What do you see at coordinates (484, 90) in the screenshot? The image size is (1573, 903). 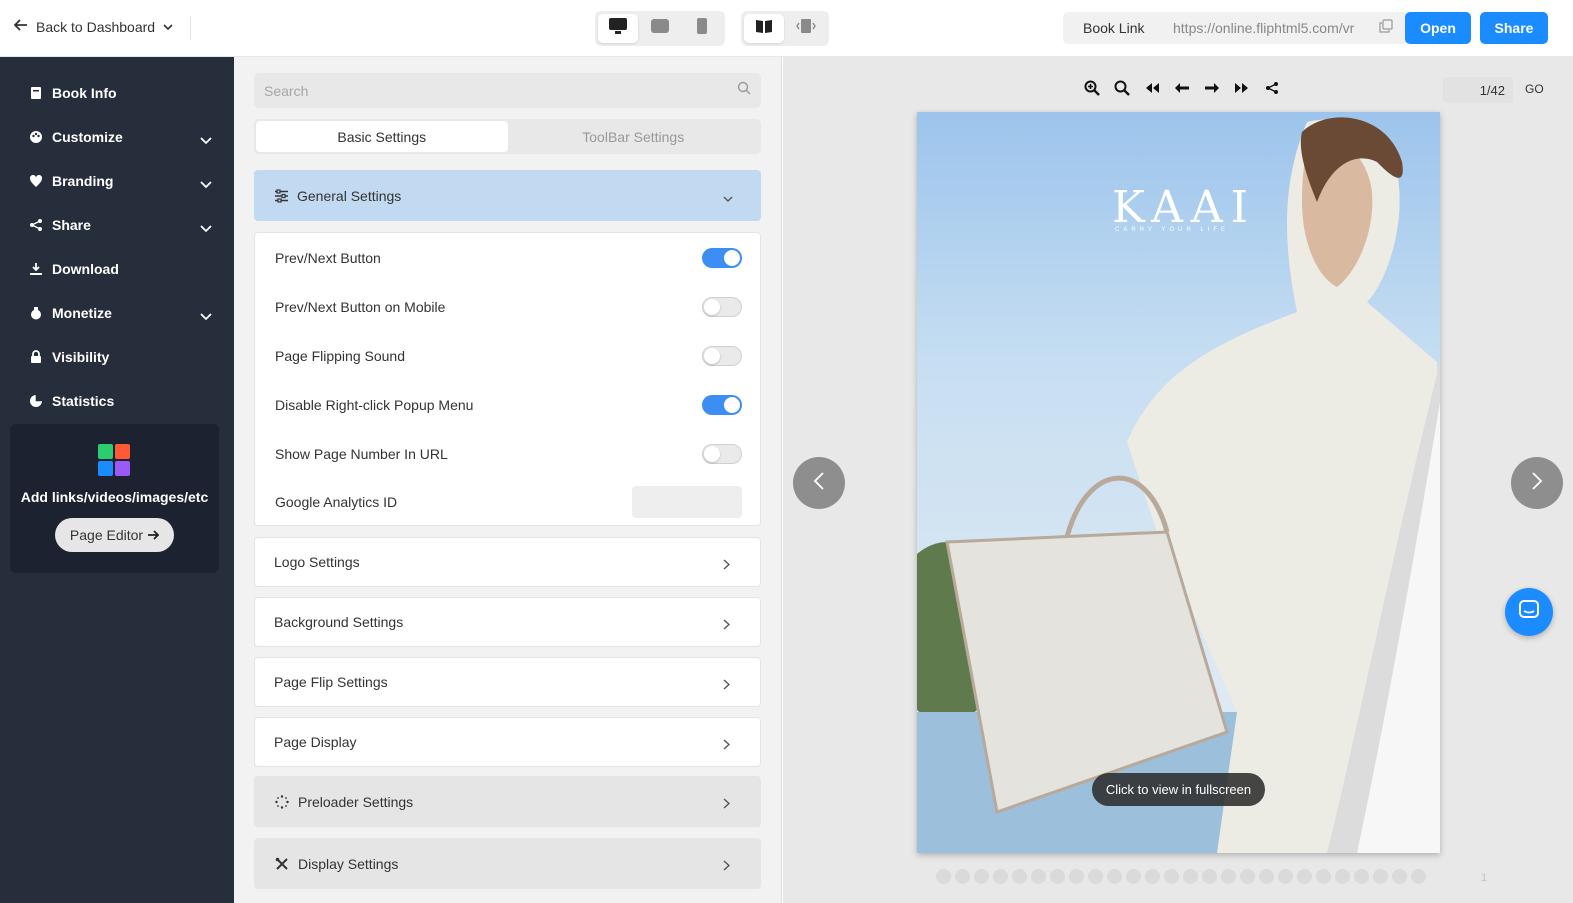 I see `search-input` at bounding box center [484, 90].